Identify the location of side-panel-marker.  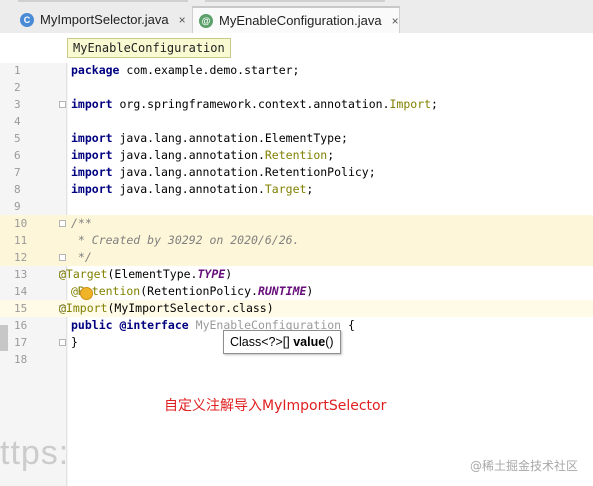
(4, 338).